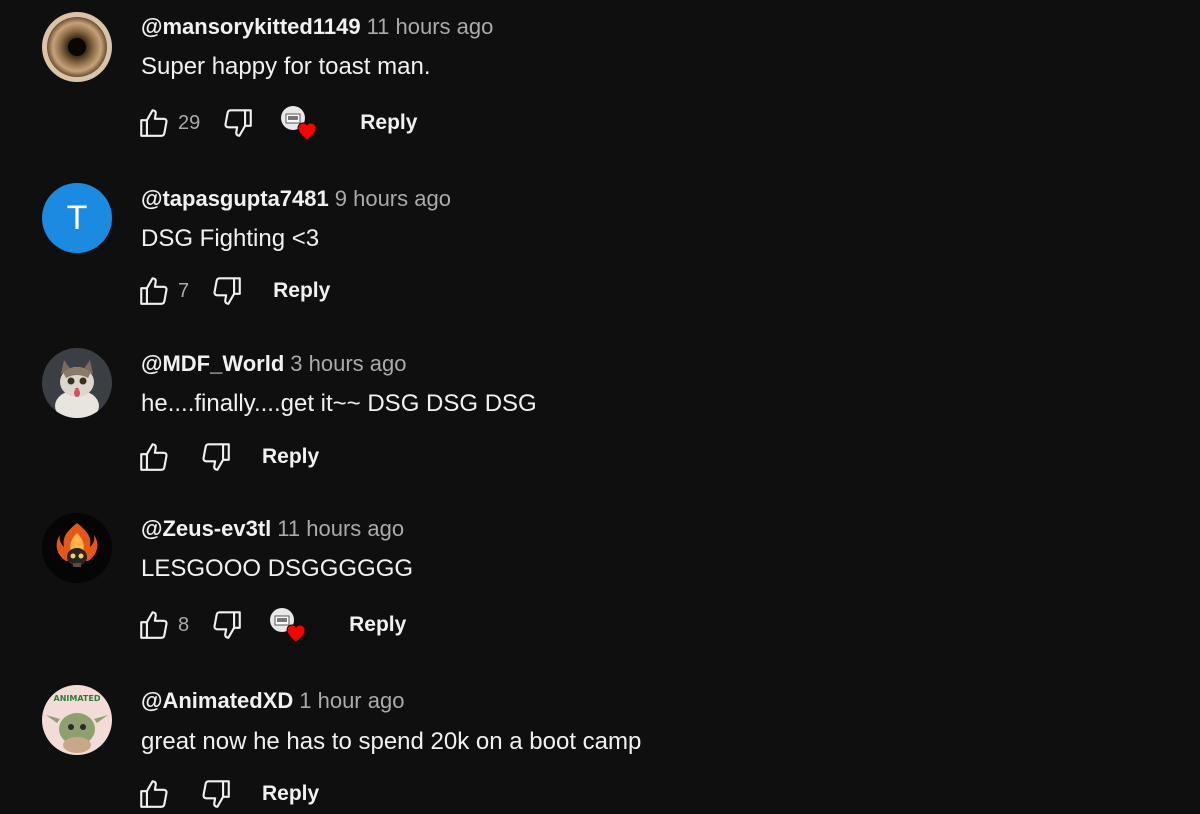 This screenshot has width=1200, height=814. What do you see at coordinates (230, 238) in the screenshot?
I see `comment-text: DSG Fighting <3` at bounding box center [230, 238].